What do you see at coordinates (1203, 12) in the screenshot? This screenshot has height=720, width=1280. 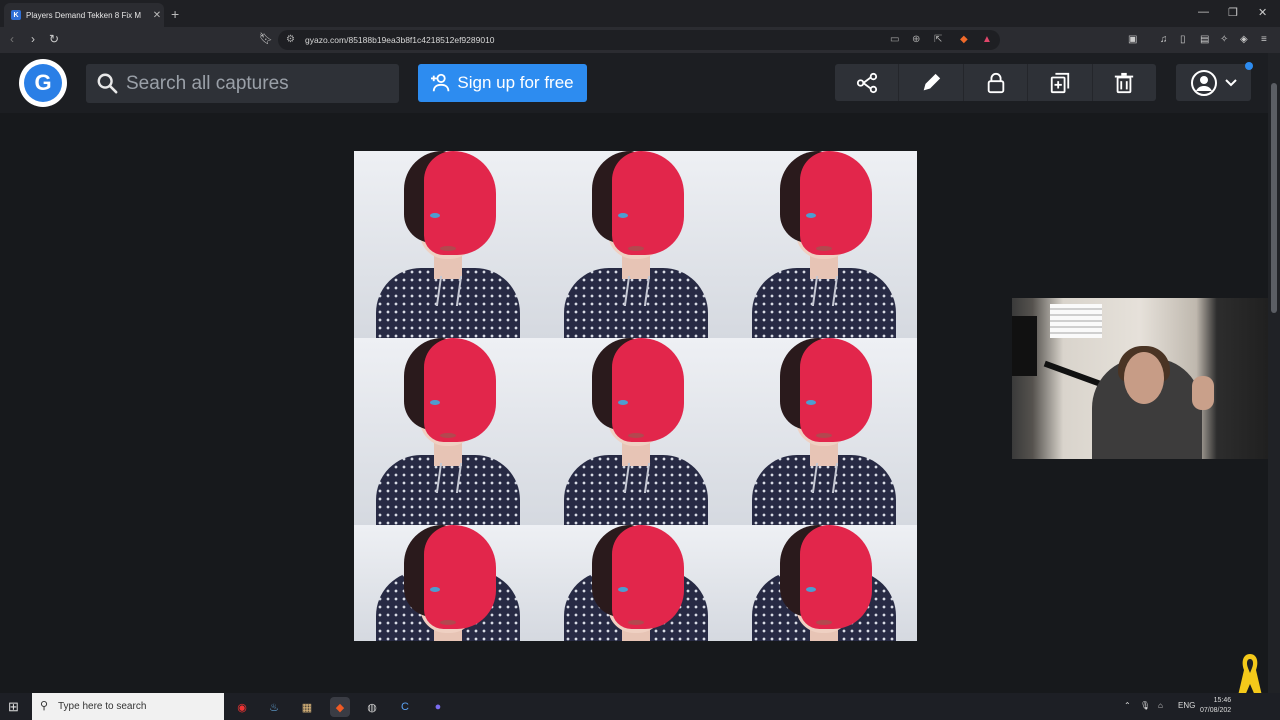 I see `minimize-button: —` at bounding box center [1203, 12].